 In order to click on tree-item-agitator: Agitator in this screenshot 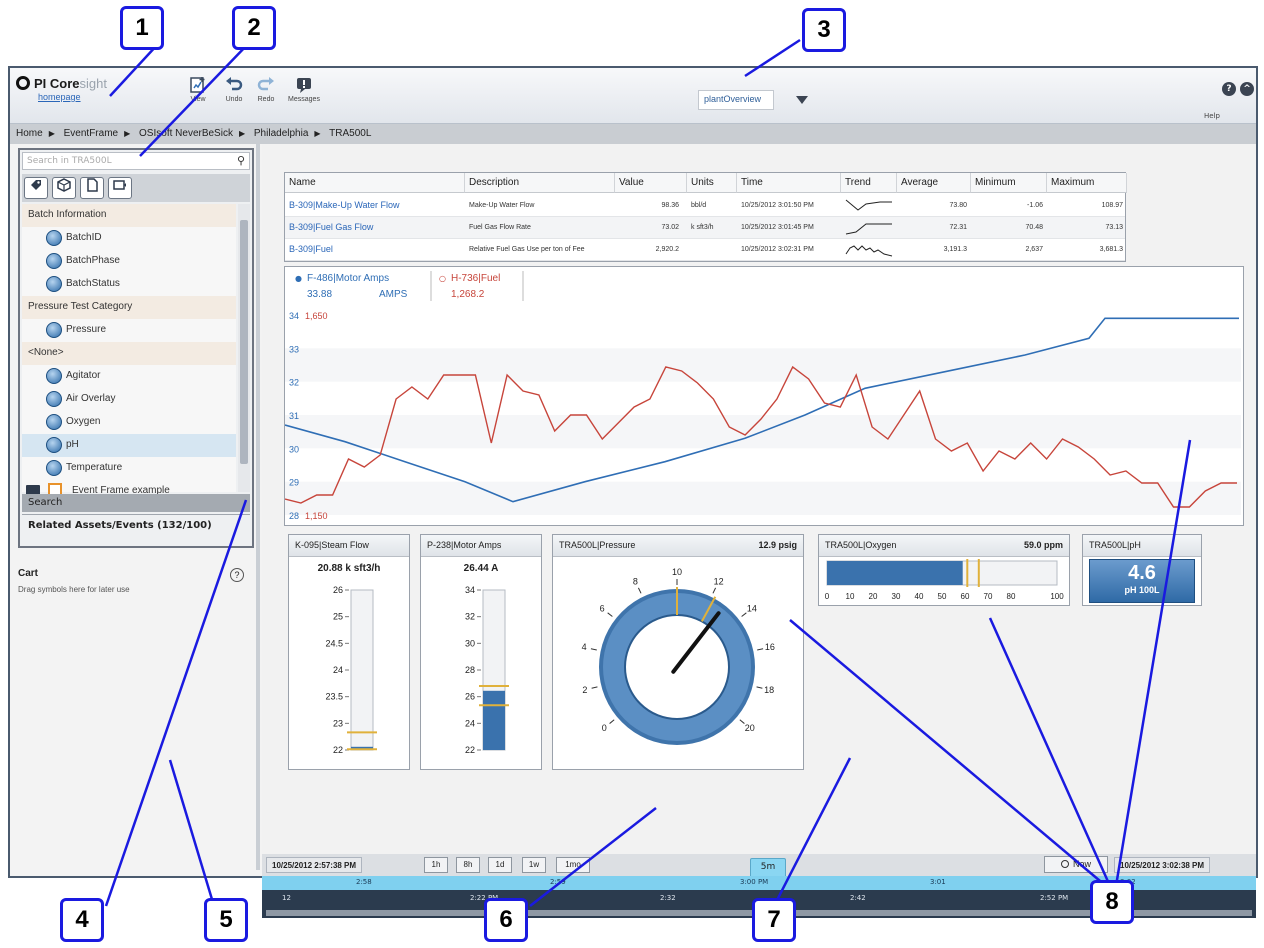, I will do `click(129, 376)`.